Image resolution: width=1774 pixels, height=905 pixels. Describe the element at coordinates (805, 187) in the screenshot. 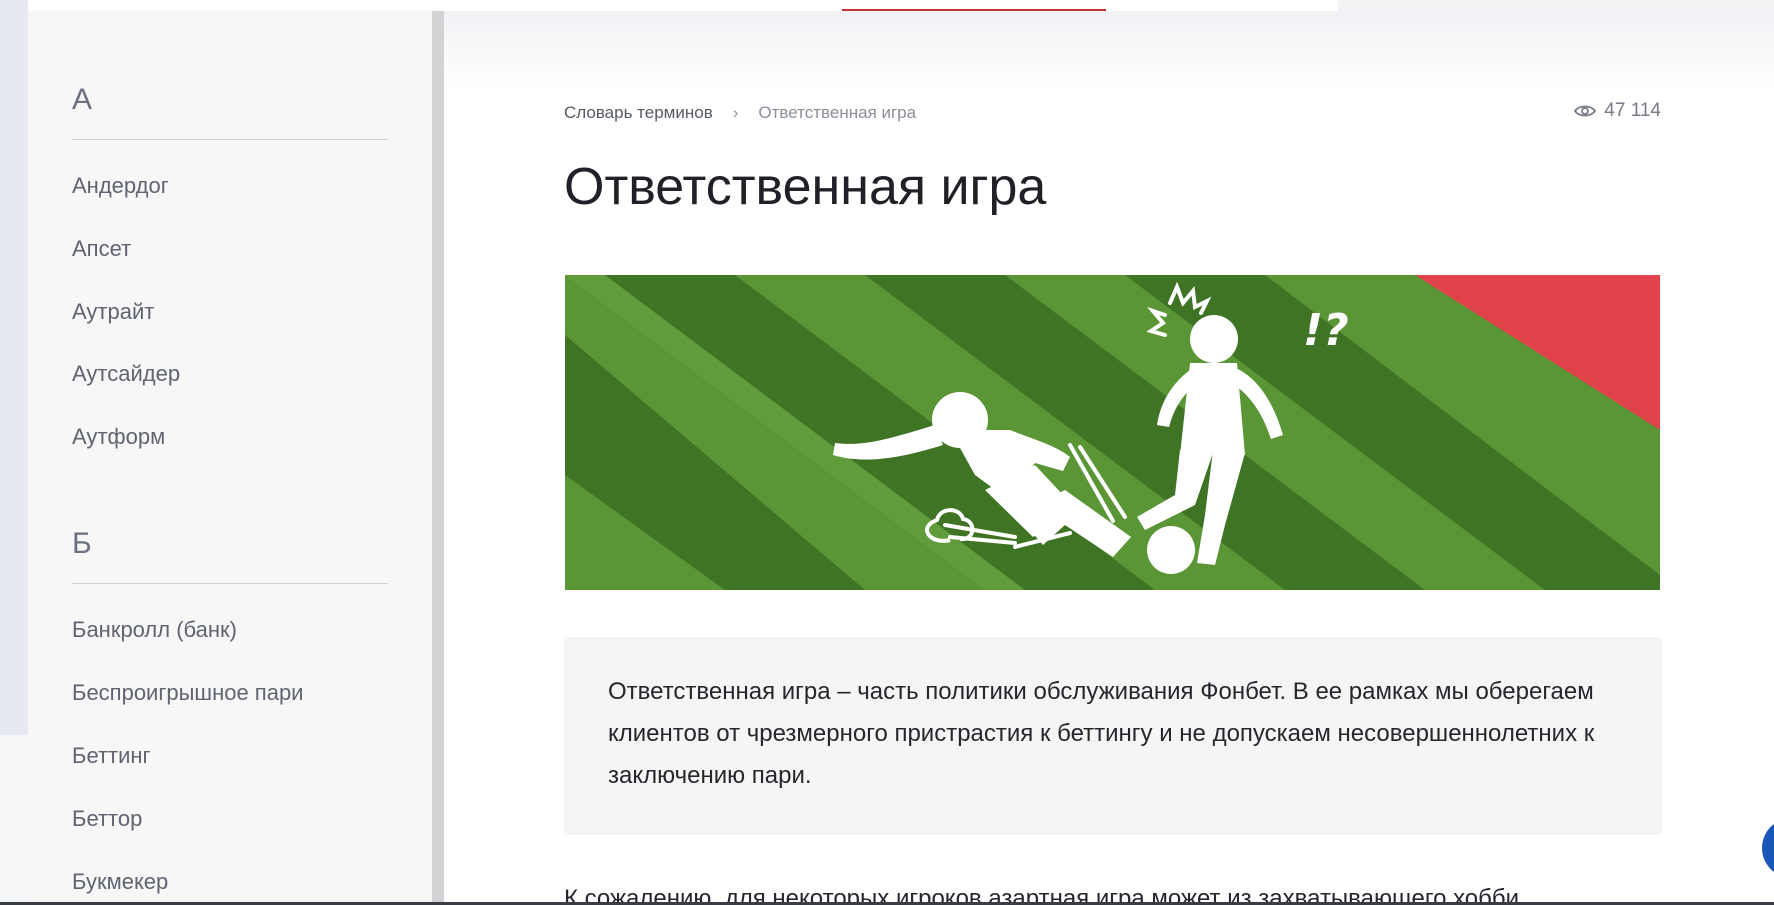

I see `page-title: Ответственная игра` at that location.